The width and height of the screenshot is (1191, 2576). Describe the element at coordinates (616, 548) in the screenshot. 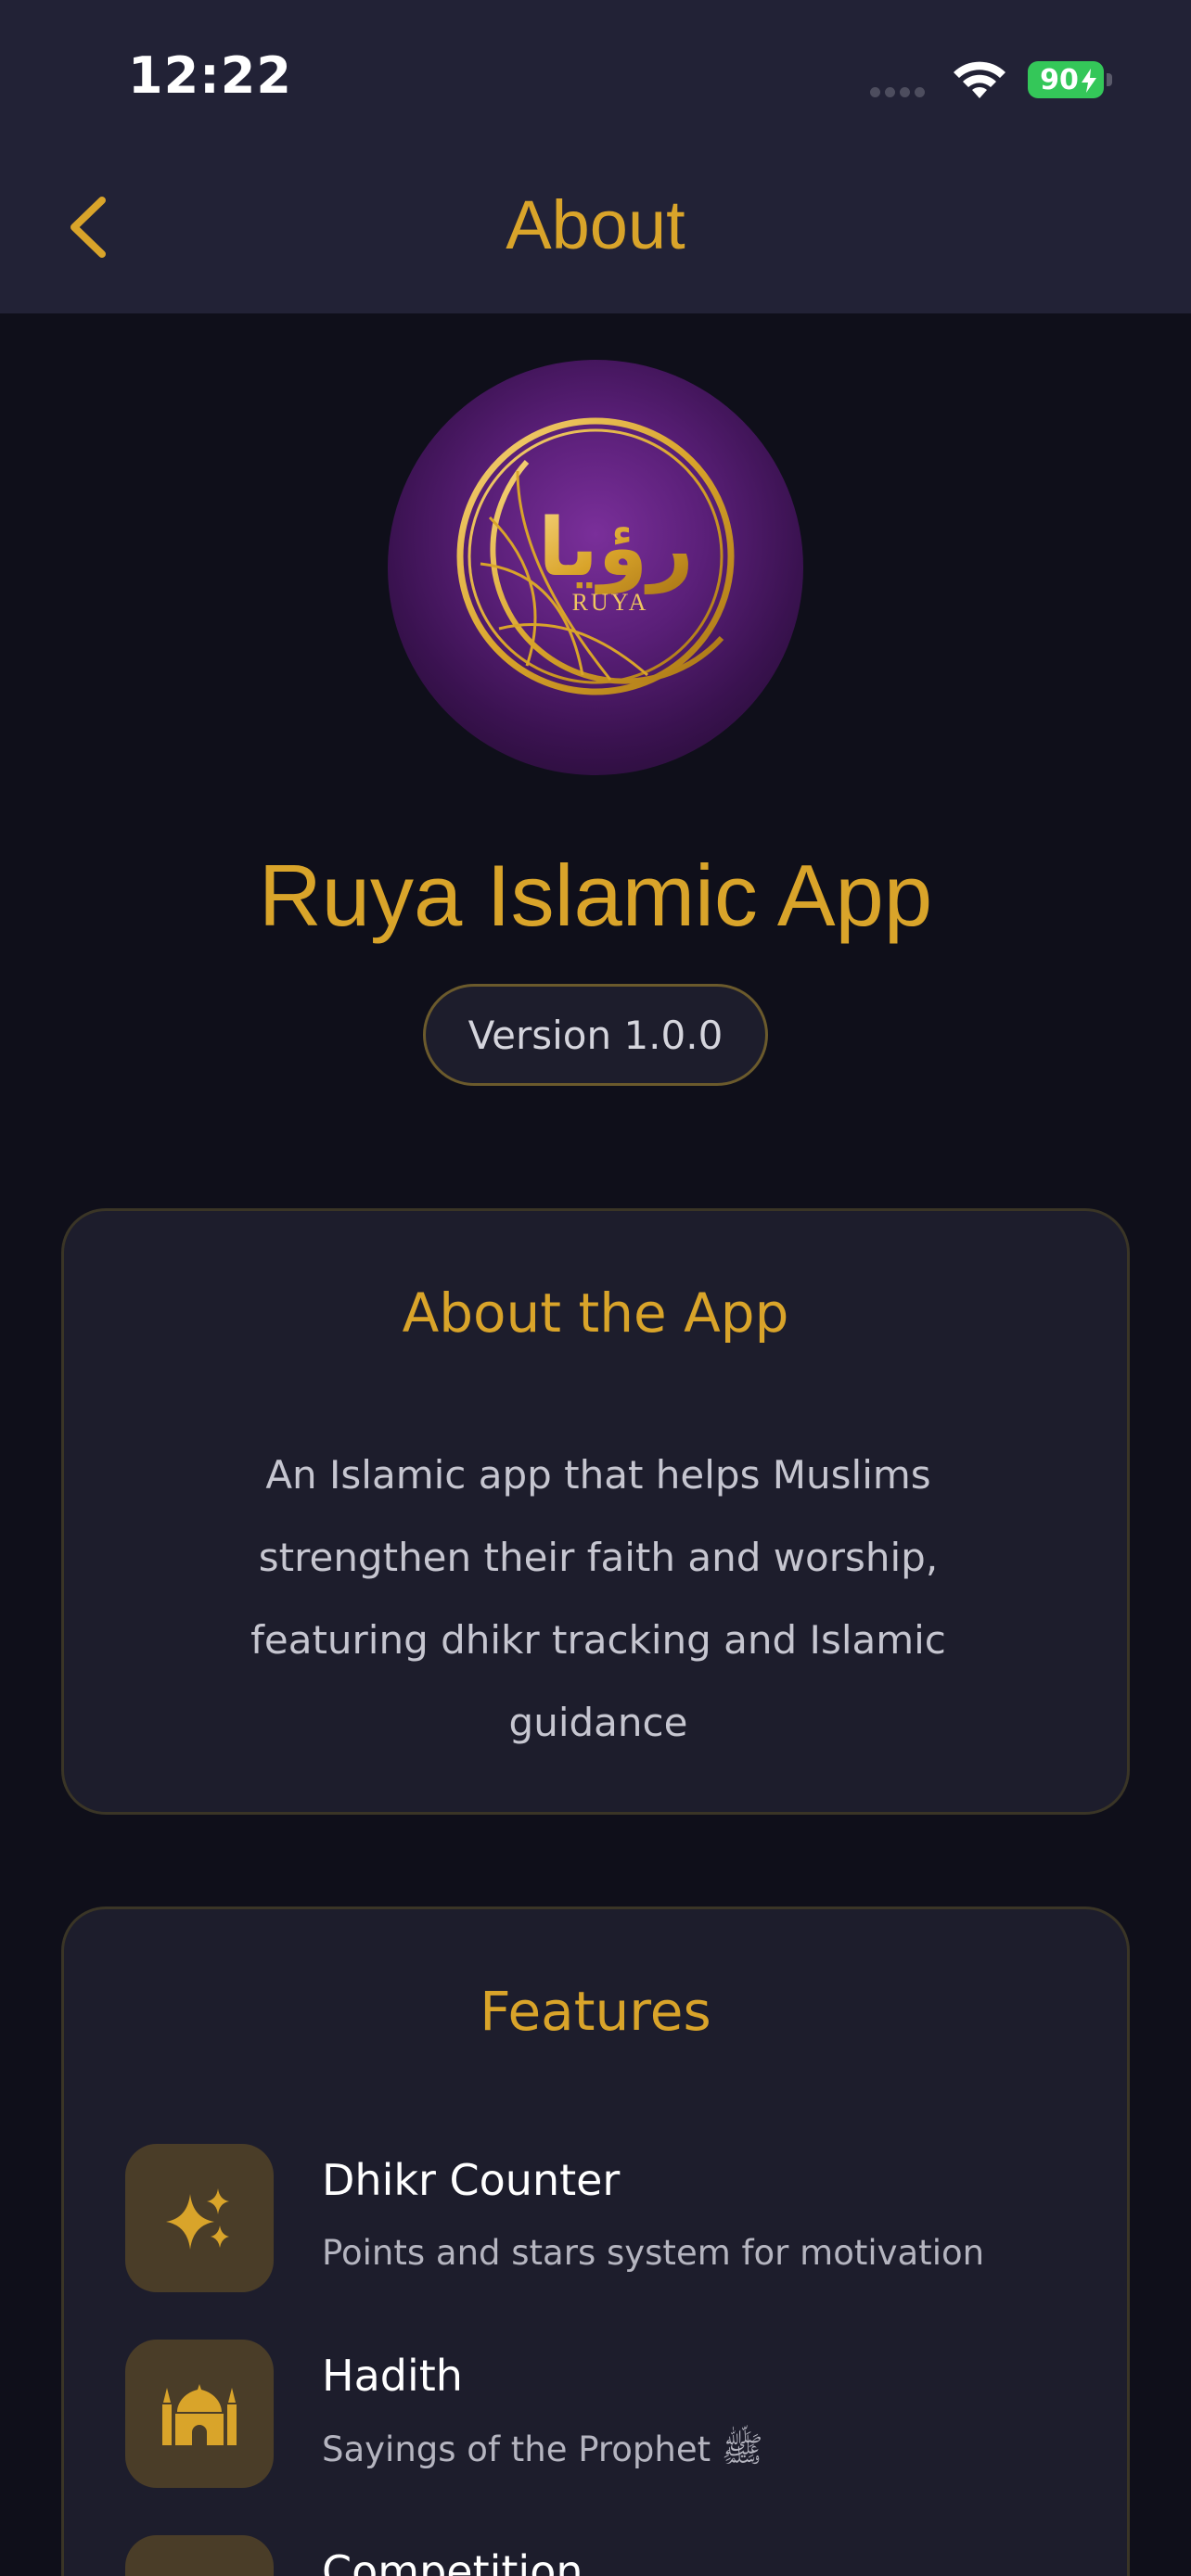

I see `logo-arabic-text: رؤيا` at that location.